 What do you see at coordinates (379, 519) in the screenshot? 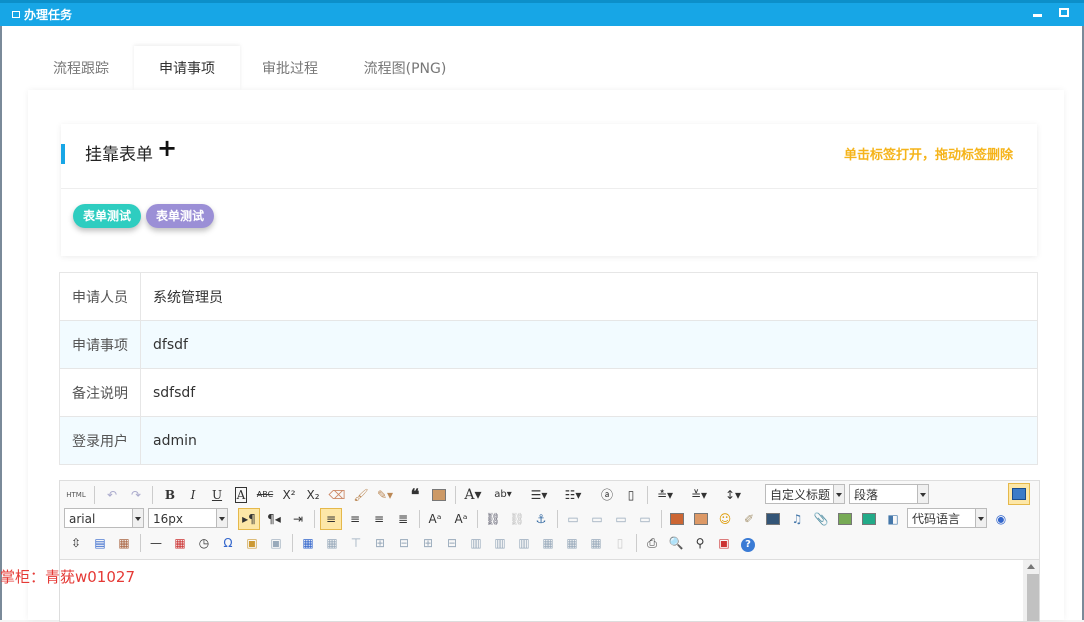
I see `align-right-icon: ≡` at bounding box center [379, 519].